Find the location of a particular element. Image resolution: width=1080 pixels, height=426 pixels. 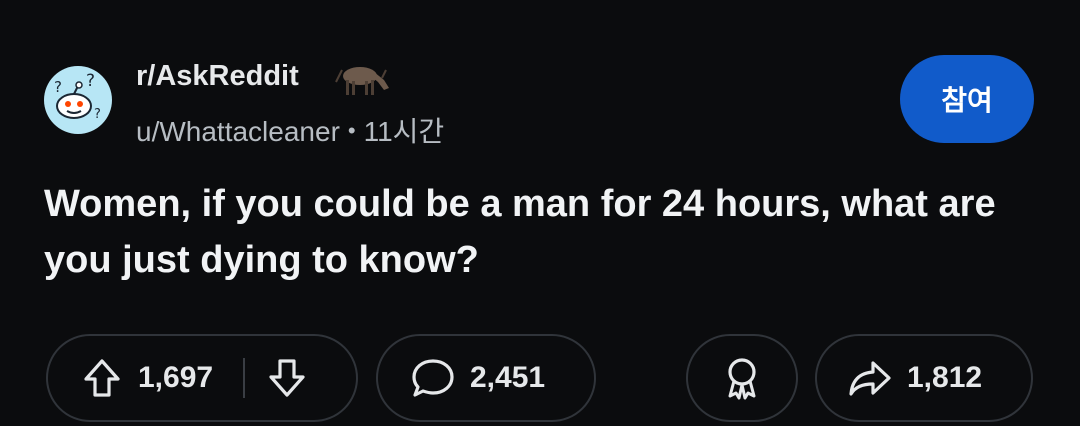

comment-button: 2,451 is located at coordinates (486, 378).